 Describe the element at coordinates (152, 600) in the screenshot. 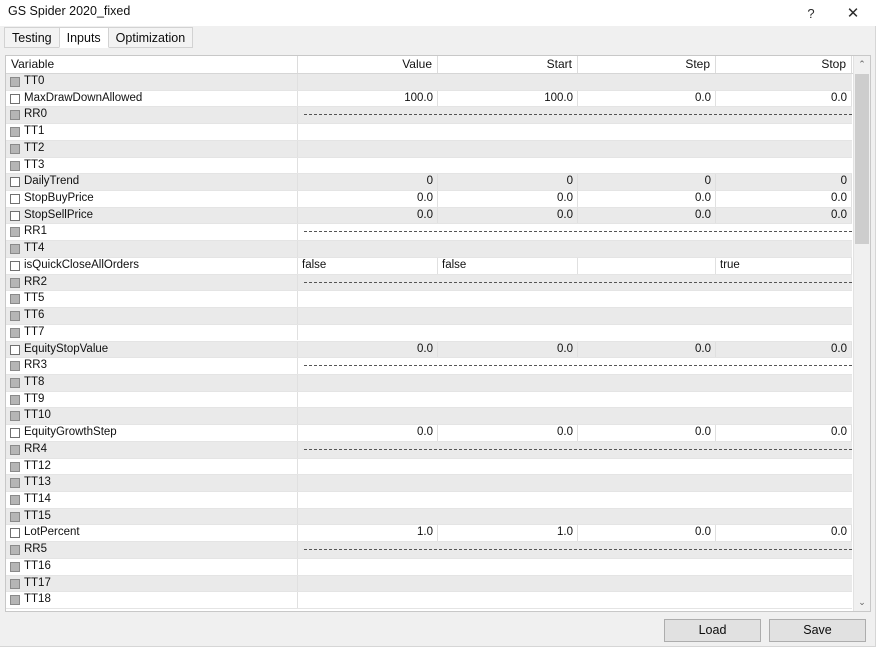

I see `variable-name-cell: TT18` at that location.